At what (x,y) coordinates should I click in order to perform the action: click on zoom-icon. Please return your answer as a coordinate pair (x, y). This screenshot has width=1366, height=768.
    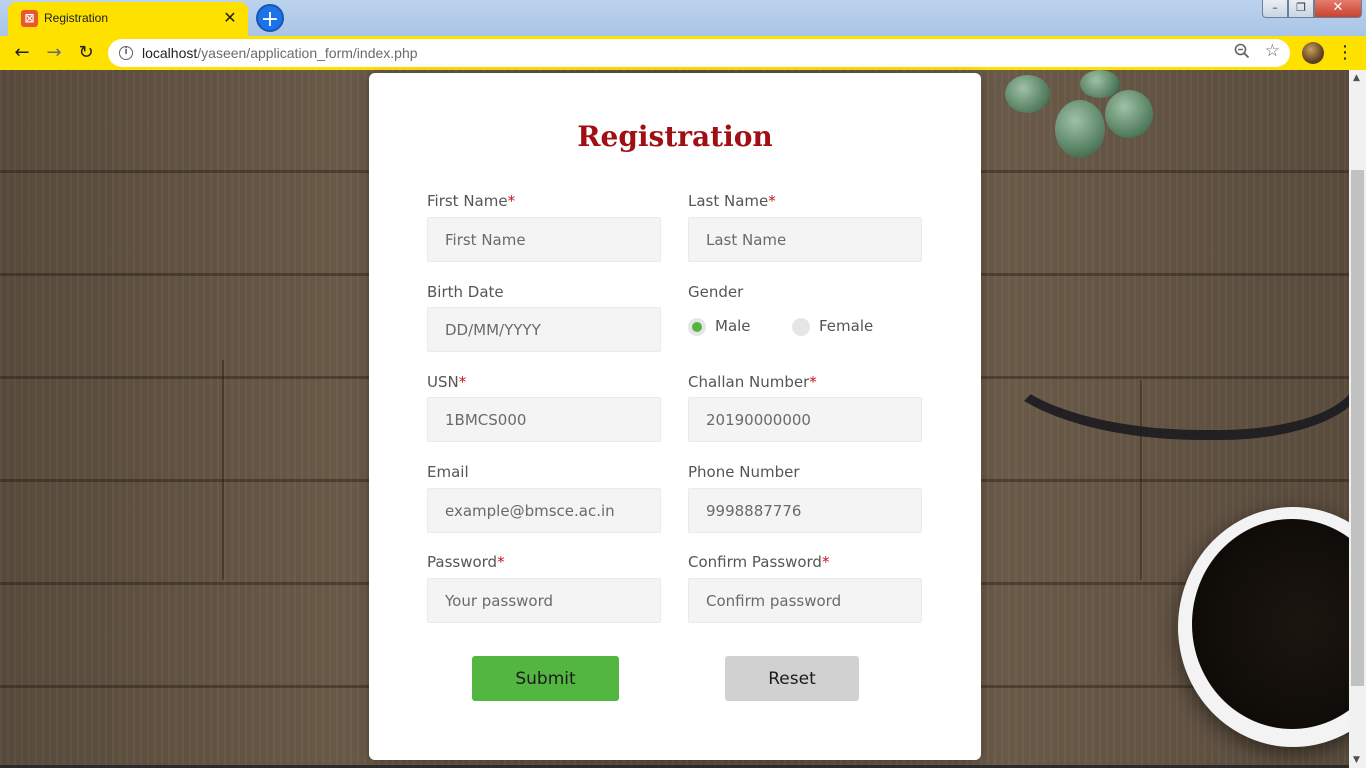
    Looking at the image, I should click on (1242, 53).